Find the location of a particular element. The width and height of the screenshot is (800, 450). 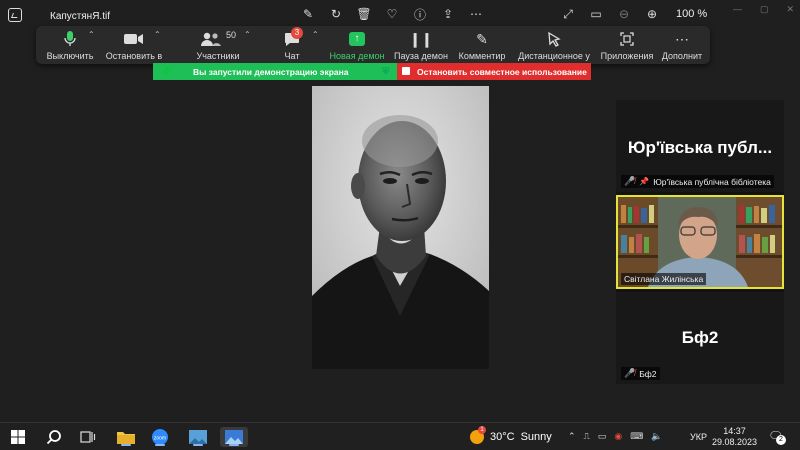

zoom-tools: ⤢ ▭ ⊖ ⊕ 100 % is located at coordinates (633, 14).